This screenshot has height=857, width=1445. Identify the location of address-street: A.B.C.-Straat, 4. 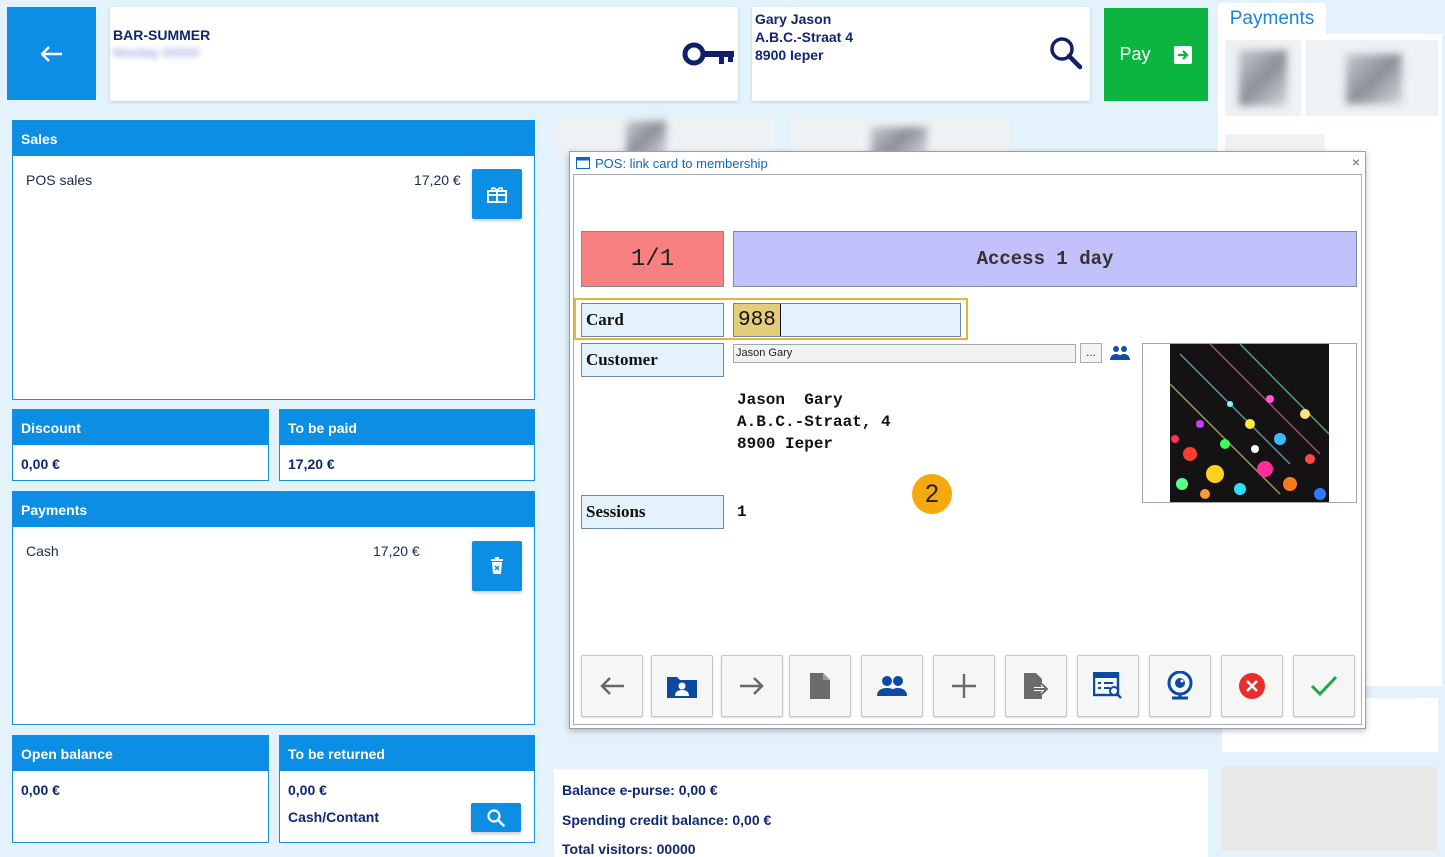
(814, 422).